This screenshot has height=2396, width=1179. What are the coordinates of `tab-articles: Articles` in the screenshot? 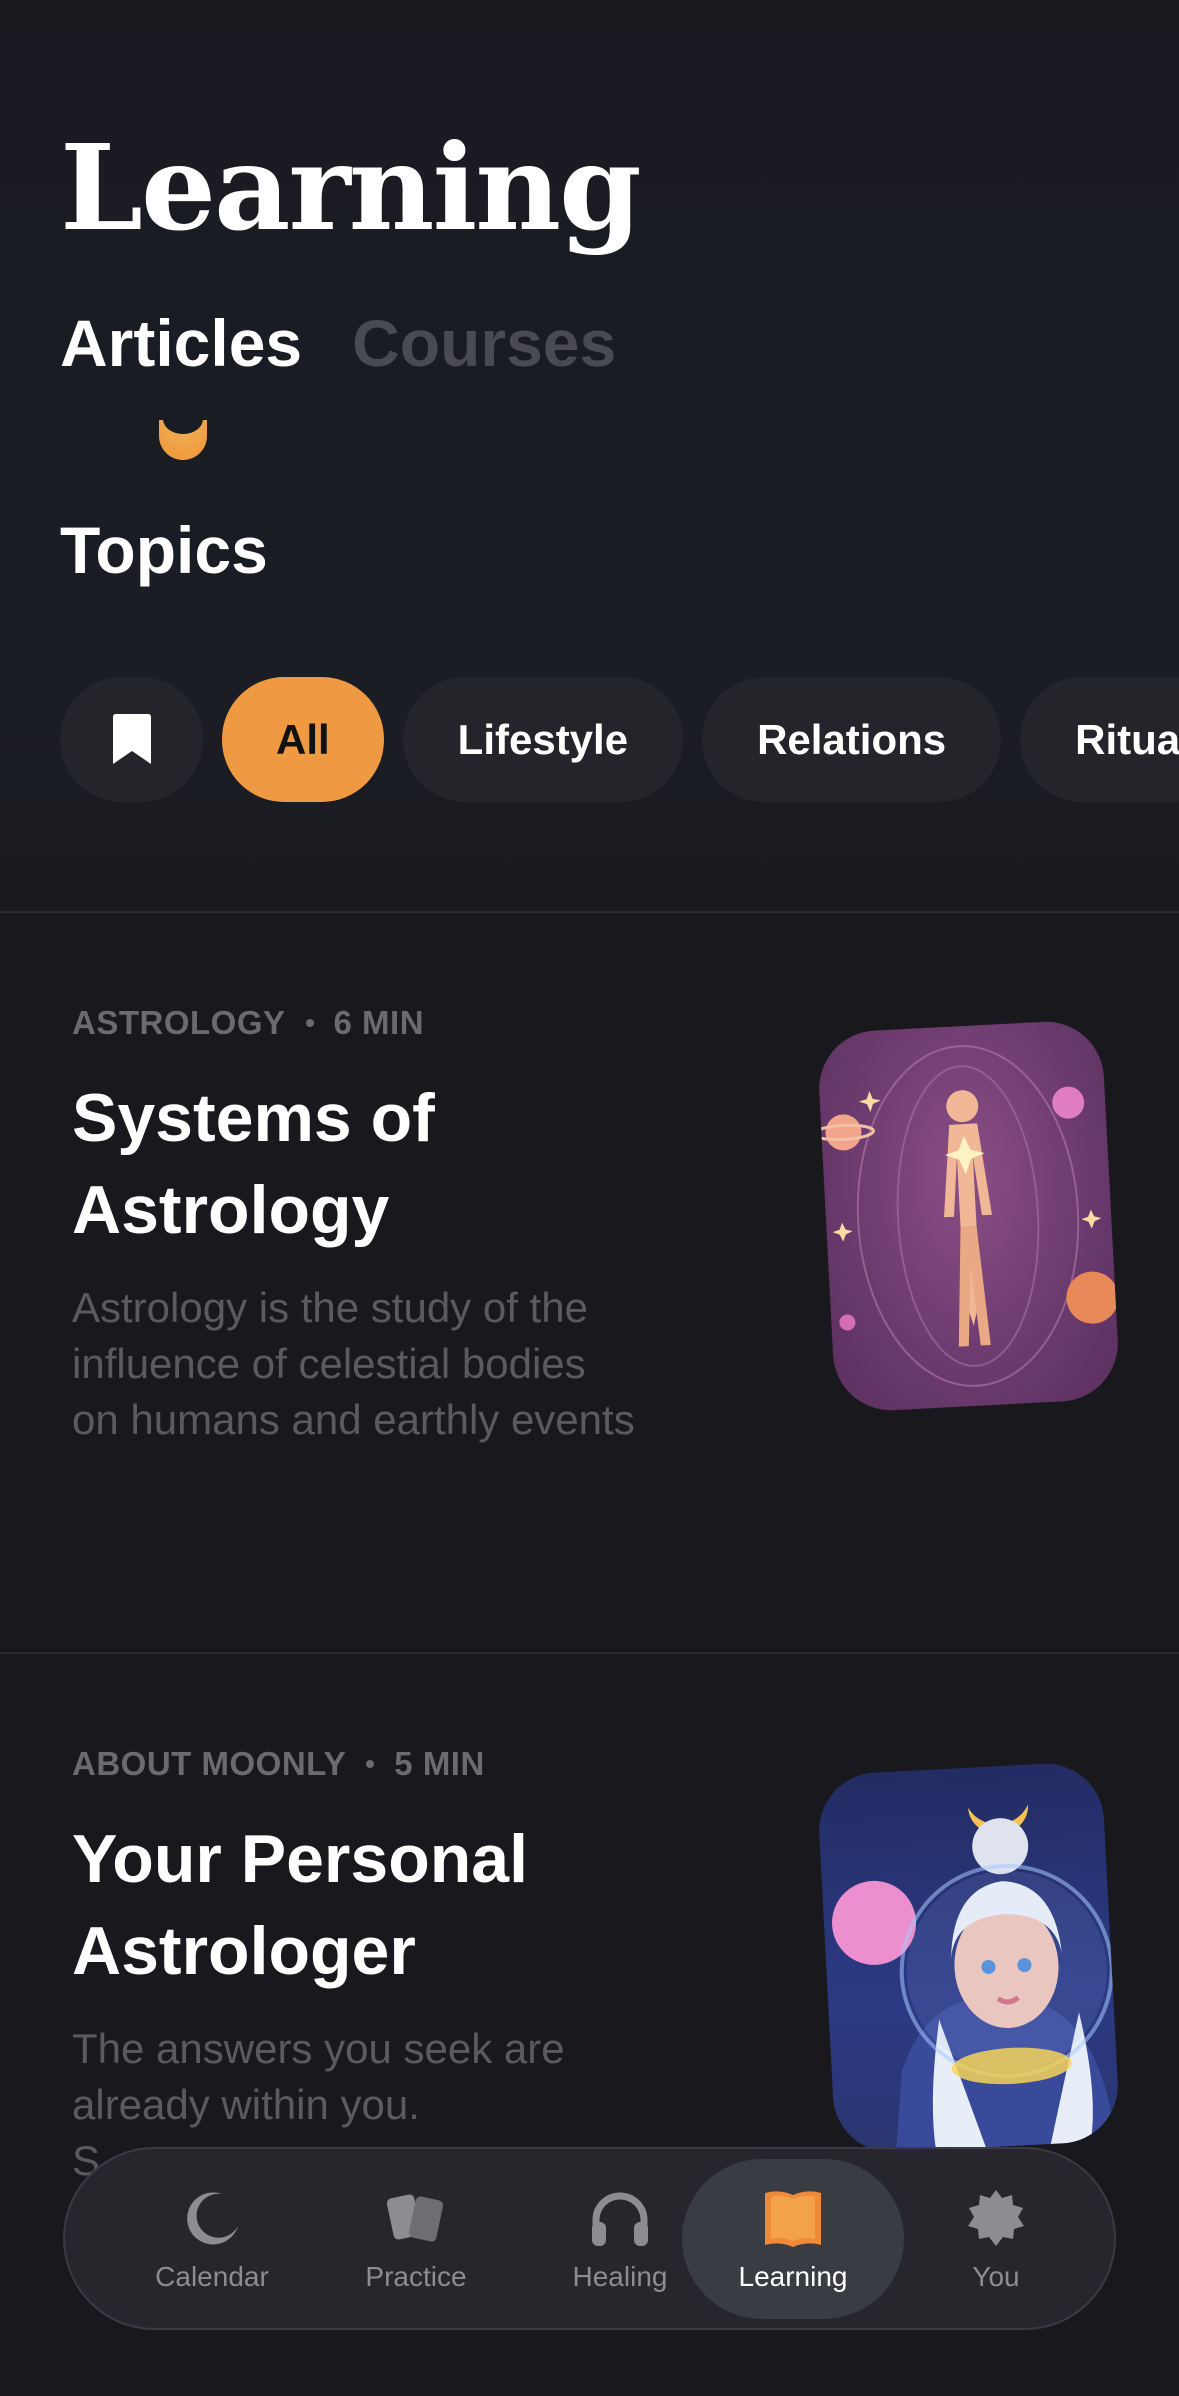 It's located at (181, 343).